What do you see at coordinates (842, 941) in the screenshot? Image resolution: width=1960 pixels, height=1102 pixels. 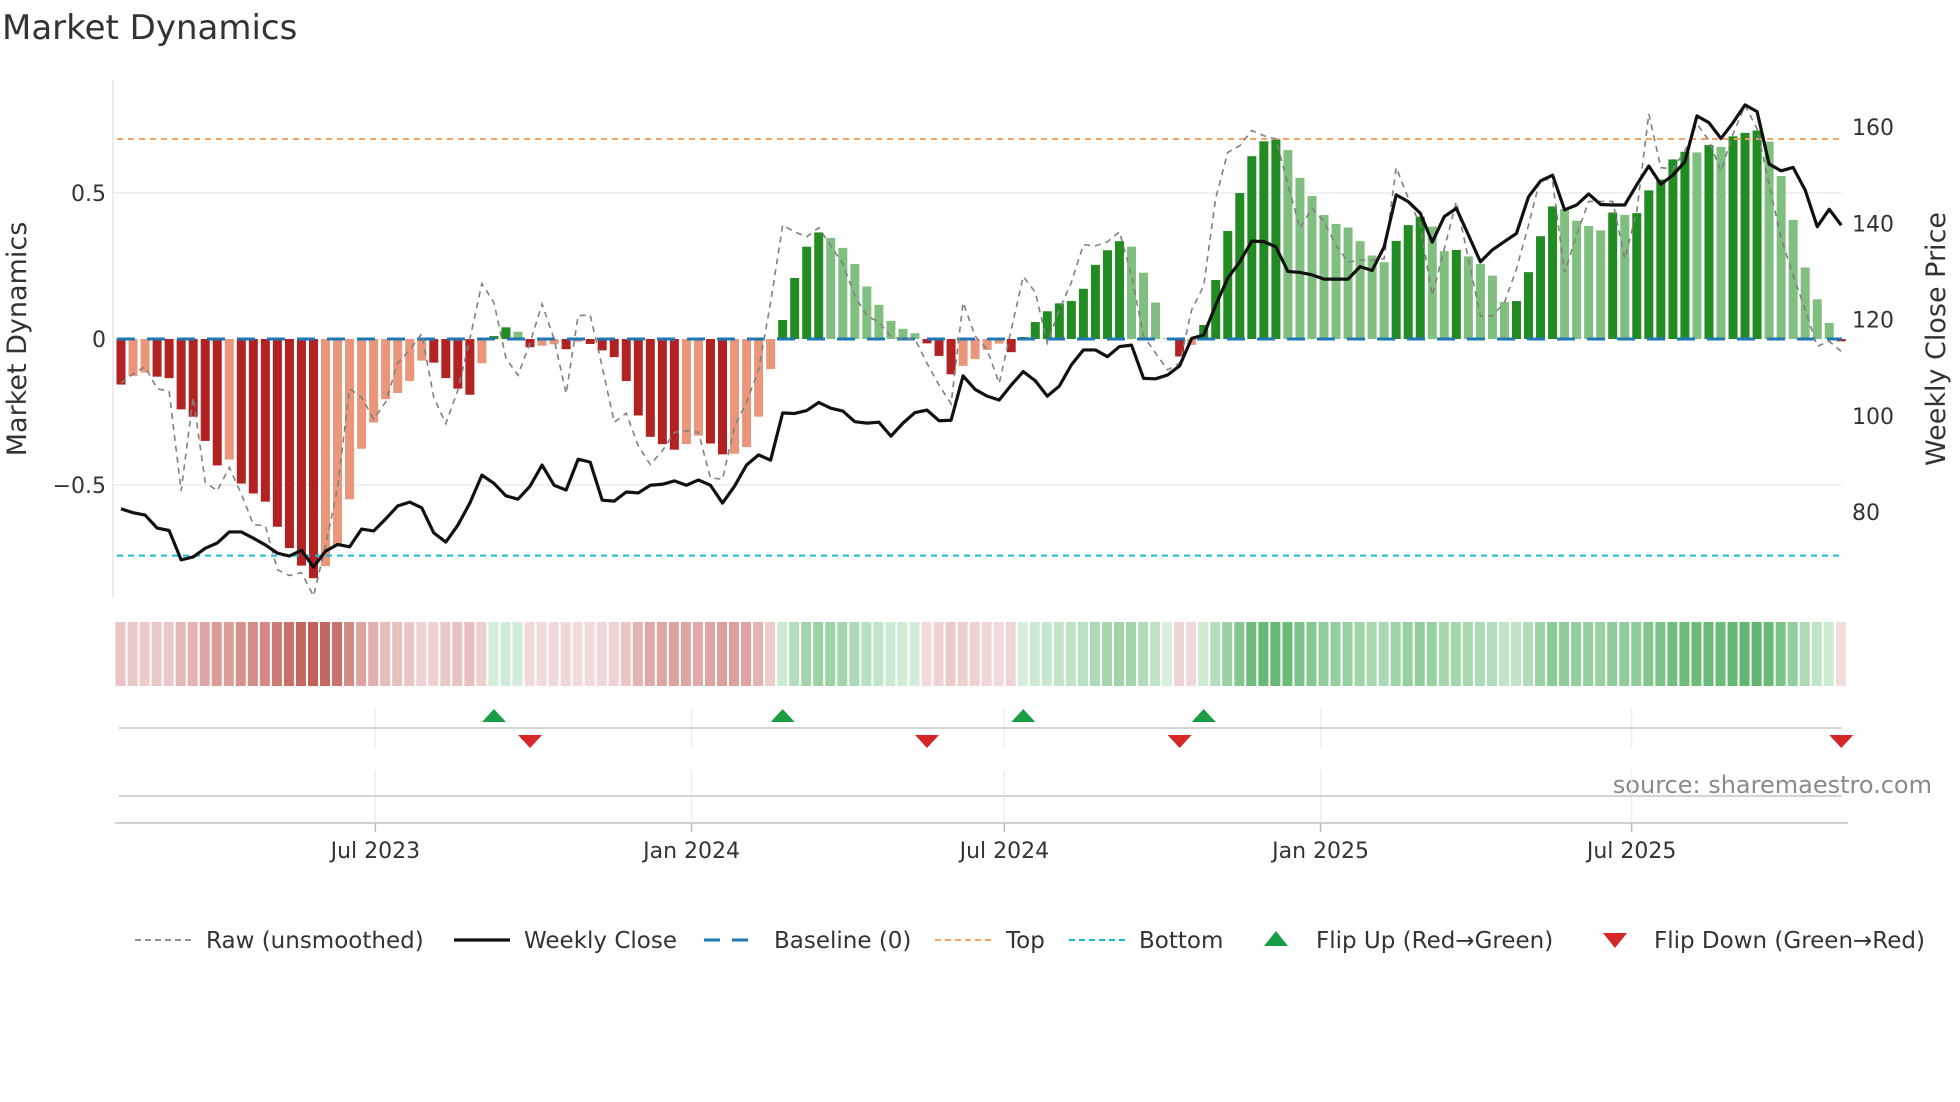 I see `legend-label: Baseline (0)` at bounding box center [842, 941].